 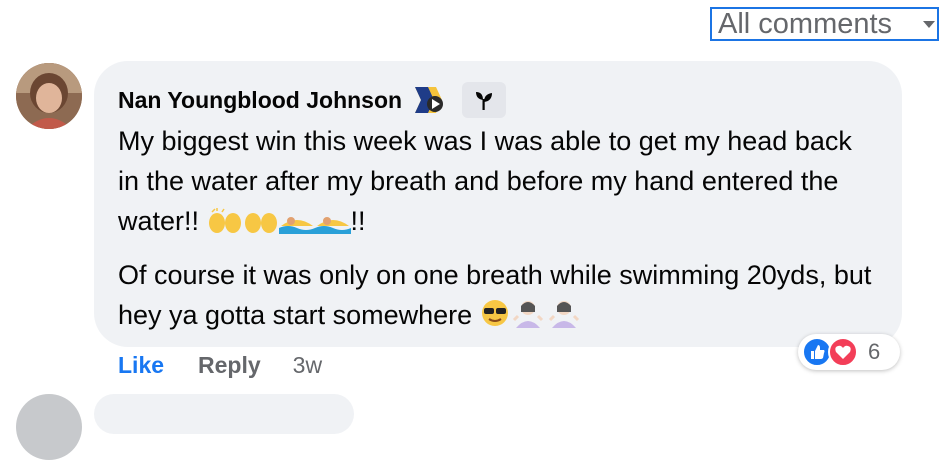 I want to click on comment-header: Nan Youngblood Johnson, so click(x=312, y=100).